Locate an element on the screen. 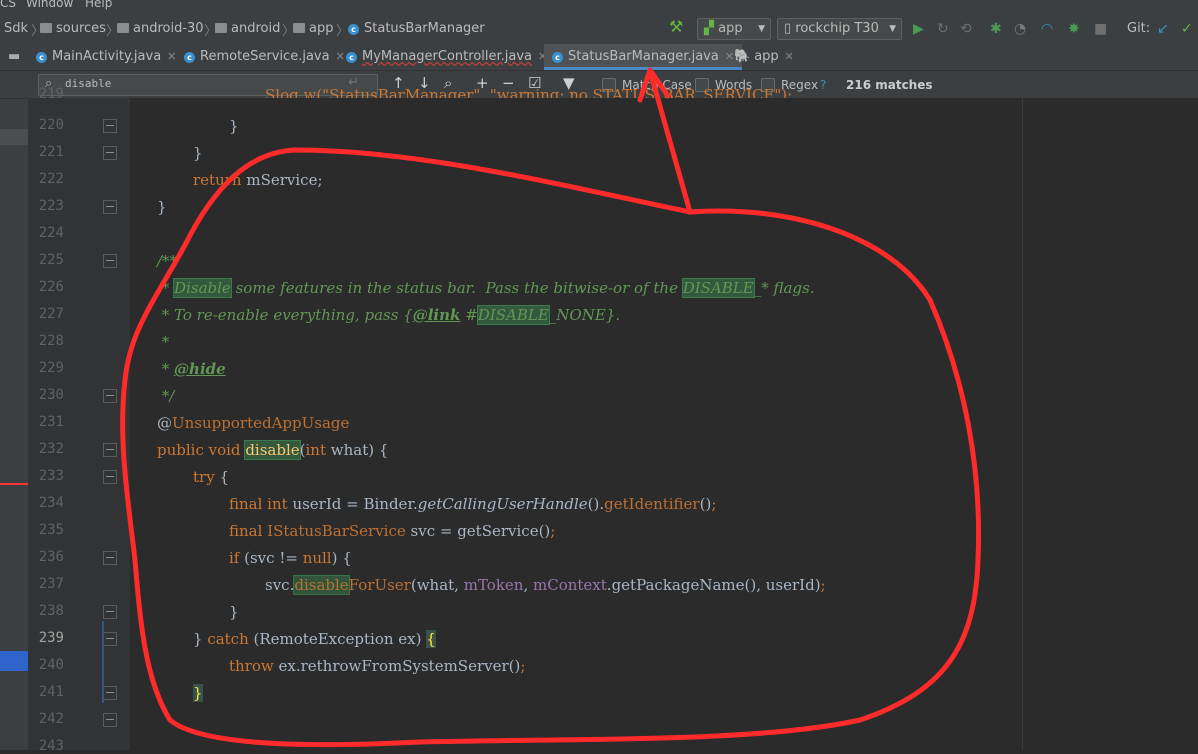  code-line-222: return mService; is located at coordinates (258, 180).